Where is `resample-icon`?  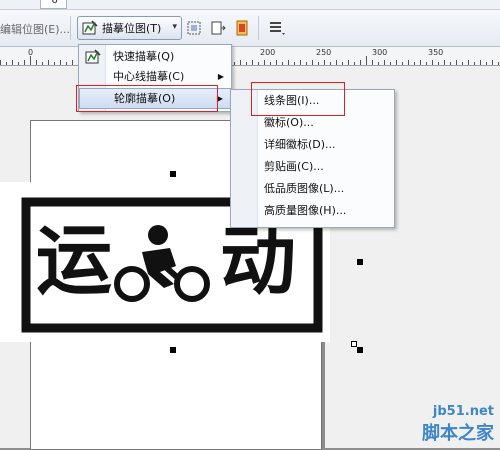
resample-icon is located at coordinates (218, 28).